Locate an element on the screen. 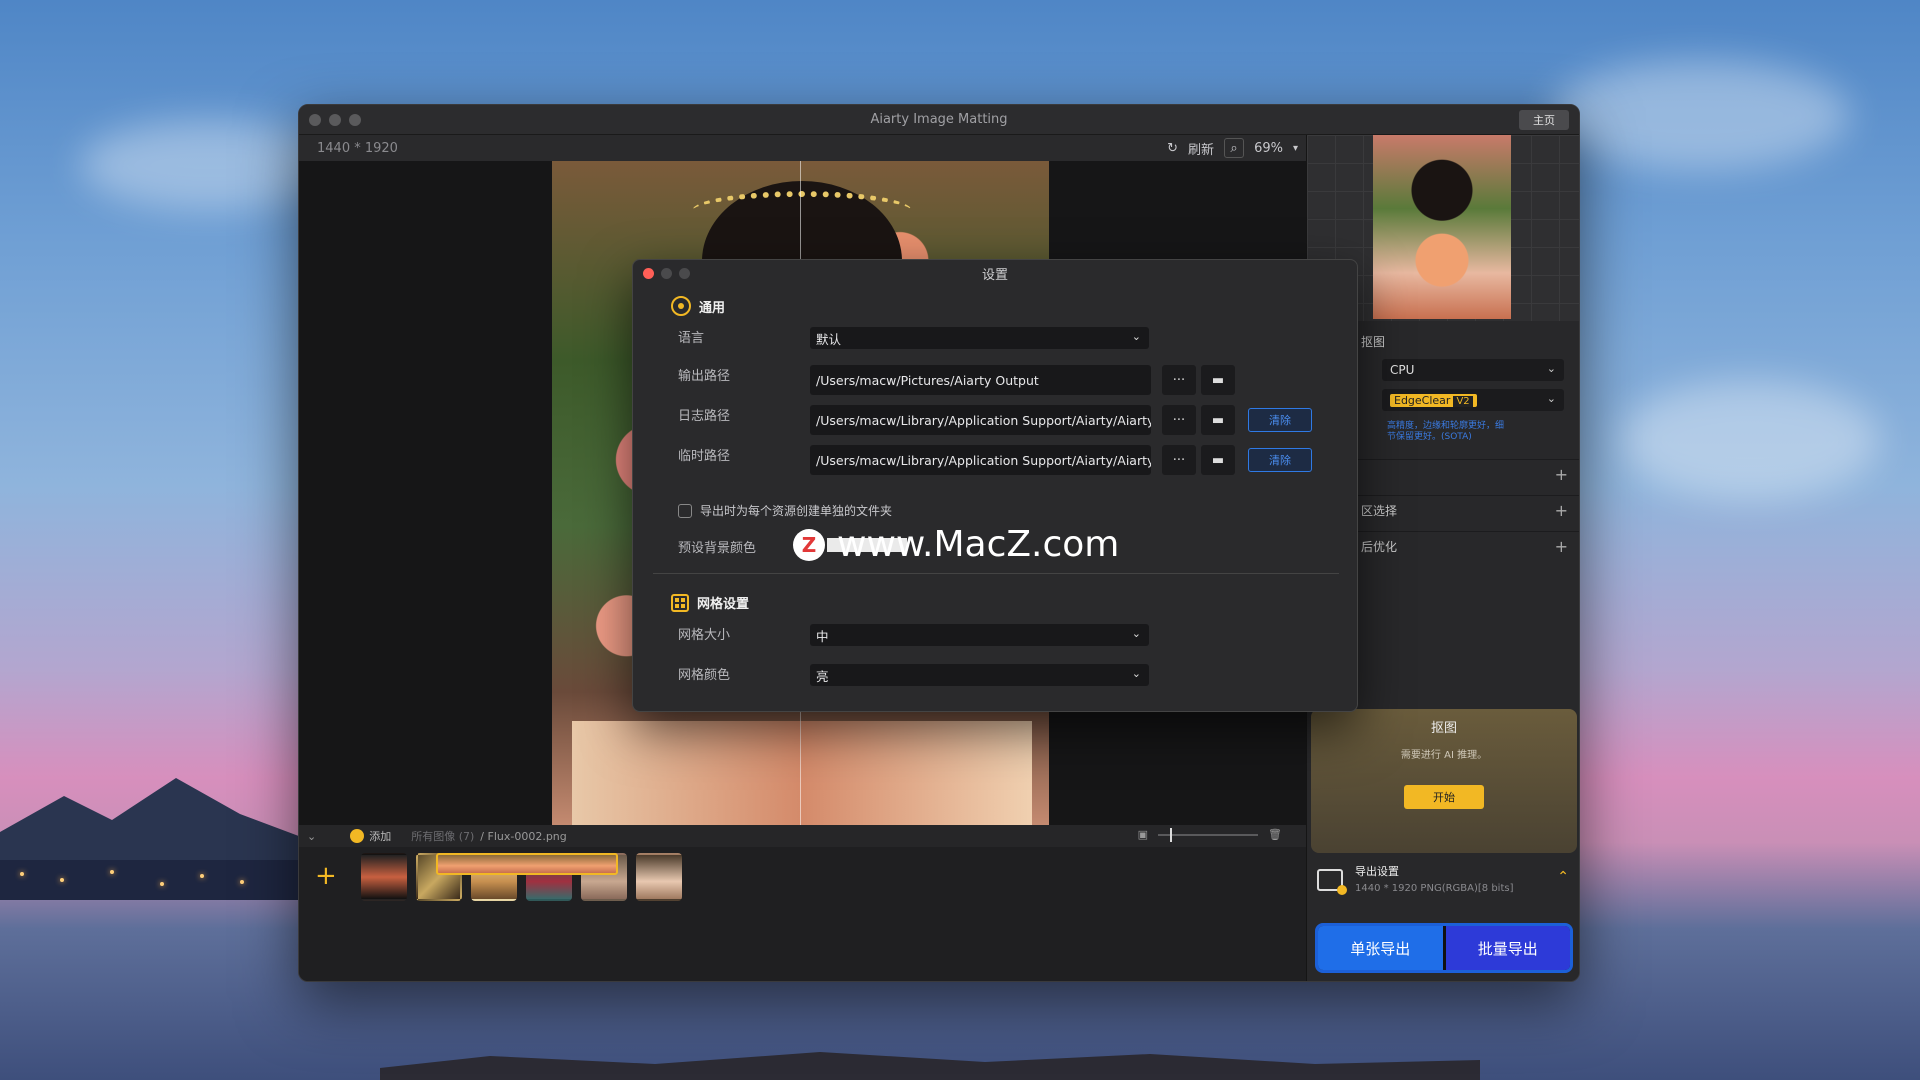 This screenshot has height=1080, width=1920. single-export-button: 单张导出 is located at coordinates (1380, 948).